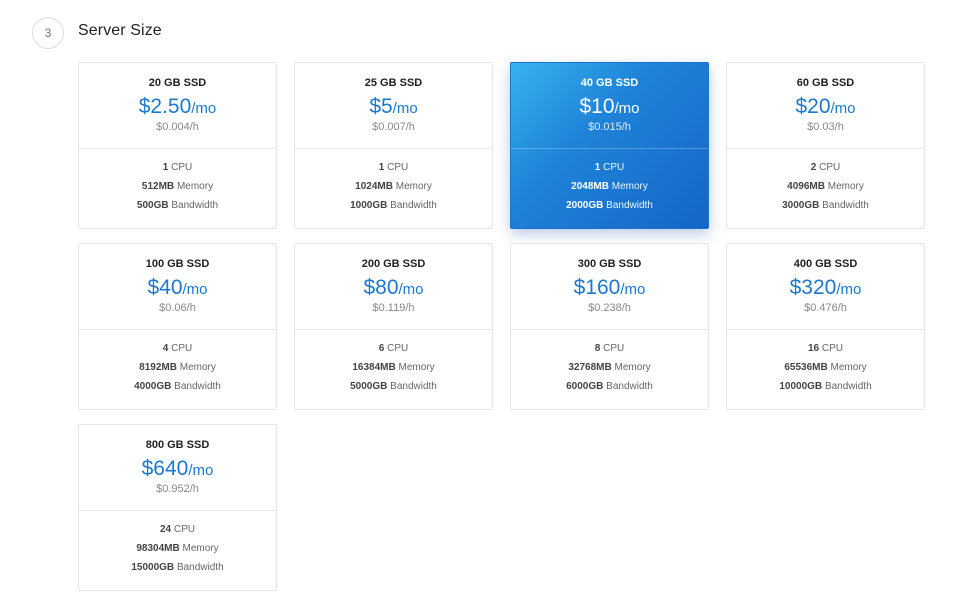 This screenshot has height=598, width=960. Describe the element at coordinates (374, 186) in the screenshot. I see `plan-memory-value: 1024MB` at that location.